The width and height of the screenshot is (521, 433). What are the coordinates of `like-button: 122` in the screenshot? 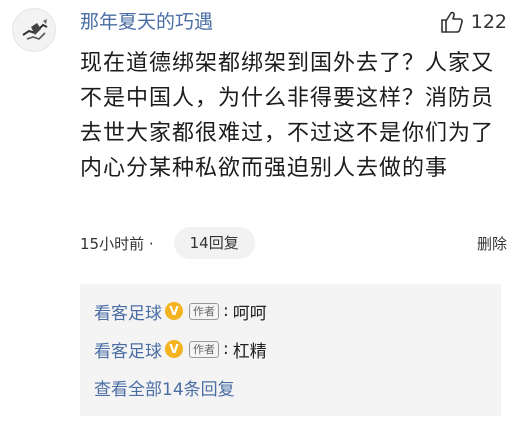 It's located at (473, 22).